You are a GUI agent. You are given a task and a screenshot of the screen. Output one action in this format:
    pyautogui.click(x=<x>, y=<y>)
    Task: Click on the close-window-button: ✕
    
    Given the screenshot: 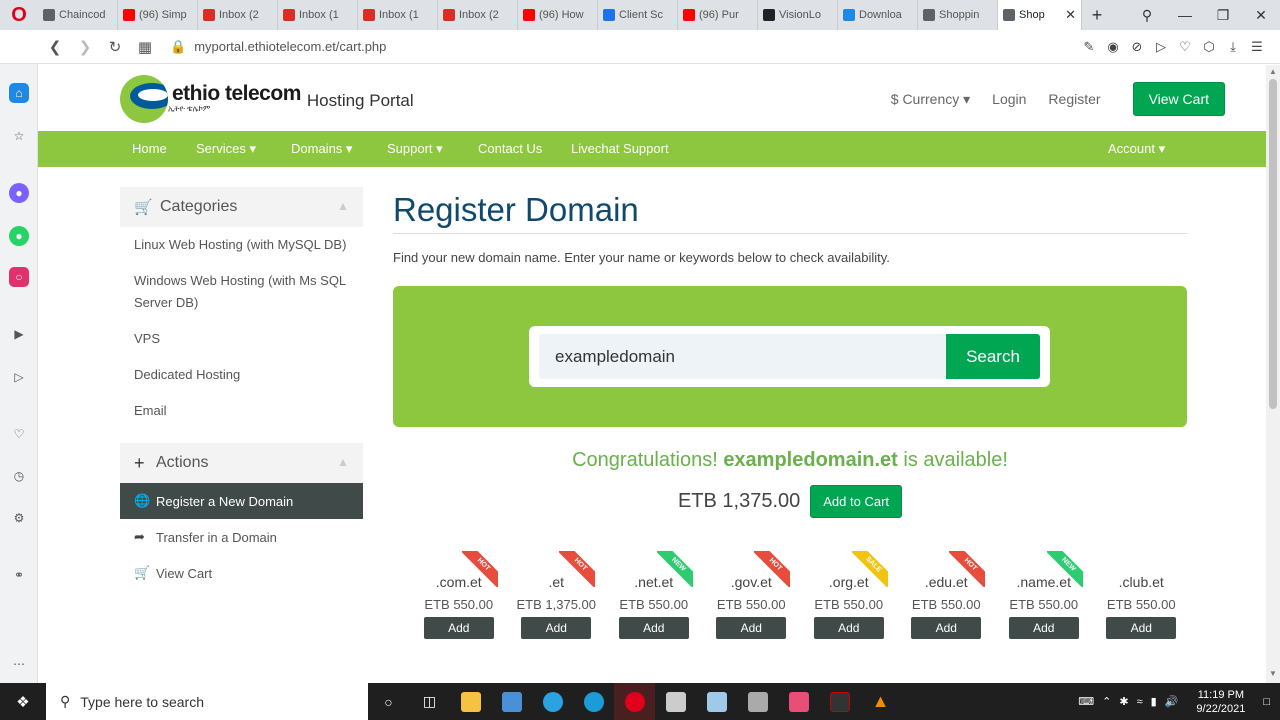 What is the action you would take?
    pyautogui.click(x=1261, y=15)
    